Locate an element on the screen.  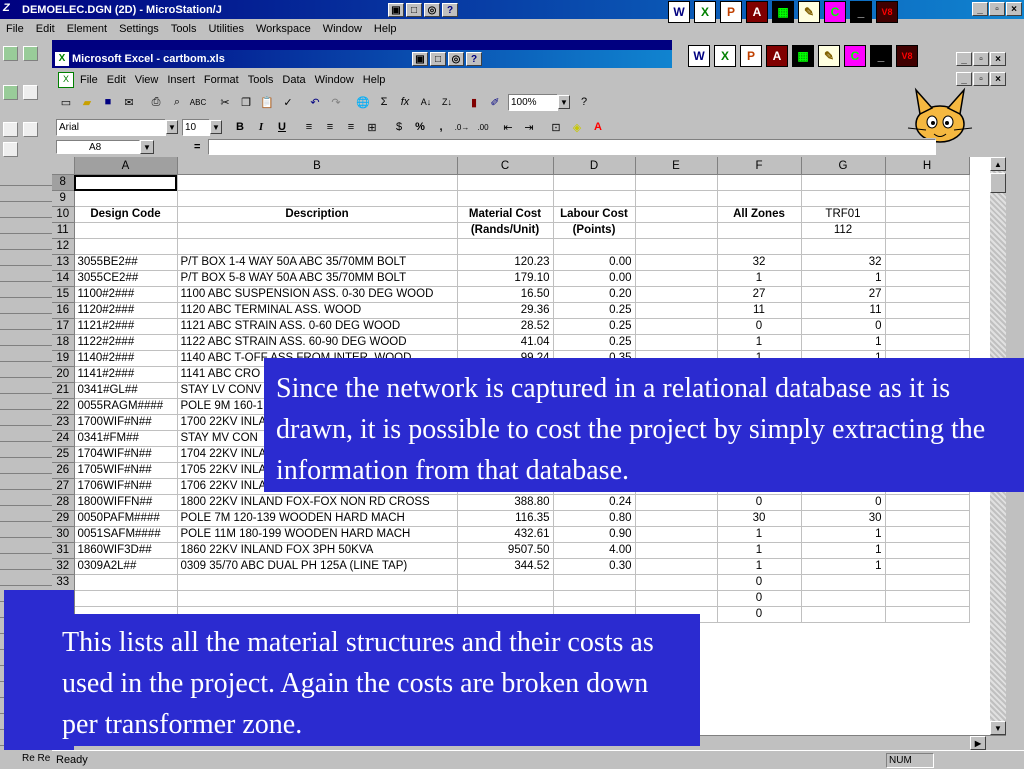
borders-icon: ⊡ is located at coordinates (556, 127).